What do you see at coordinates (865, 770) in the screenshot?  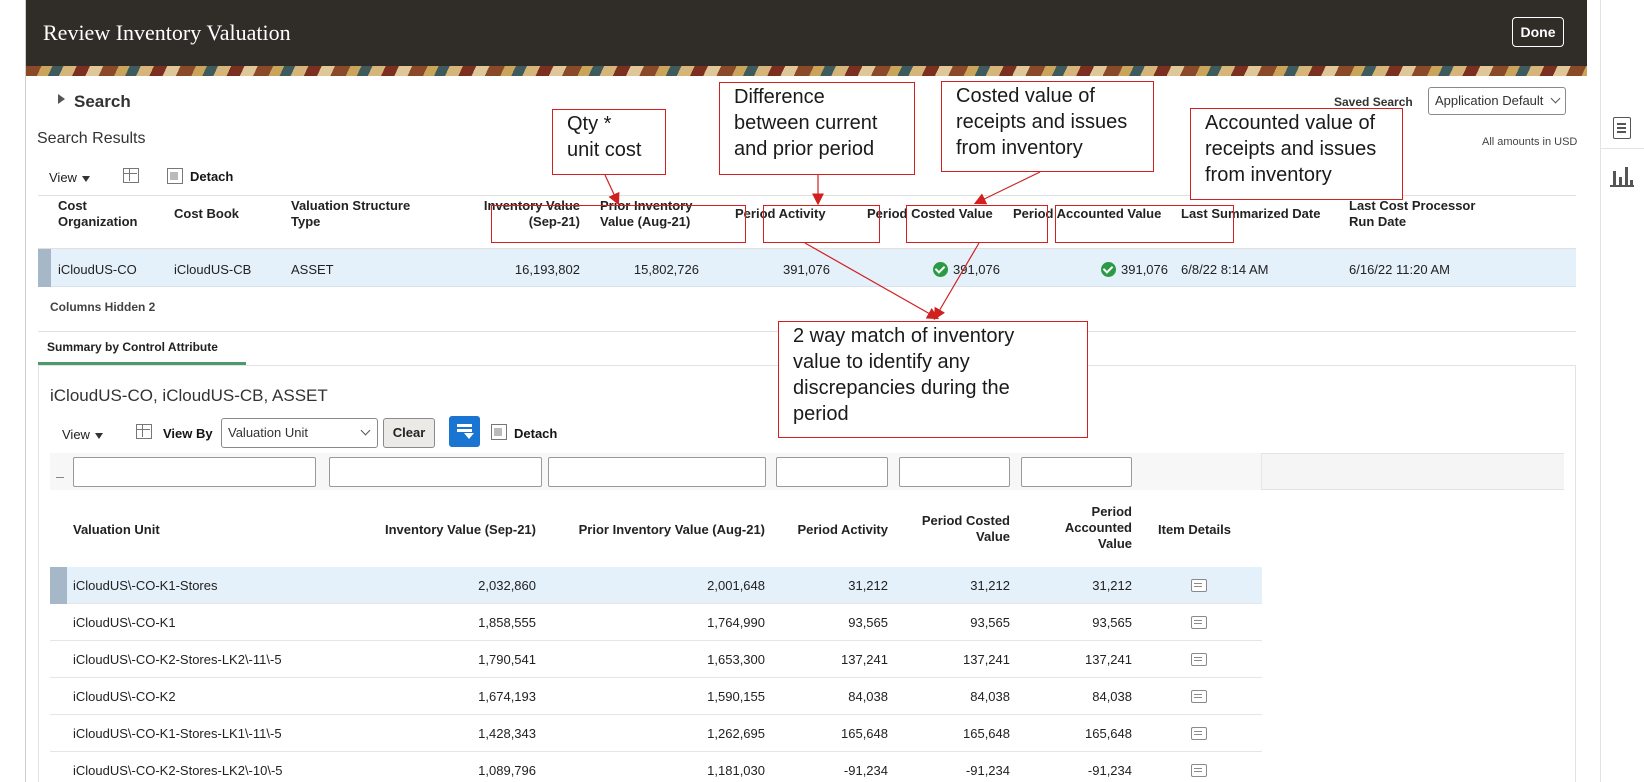 I see `cell-period-activity: -91,234` at bounding box center [865, 770].